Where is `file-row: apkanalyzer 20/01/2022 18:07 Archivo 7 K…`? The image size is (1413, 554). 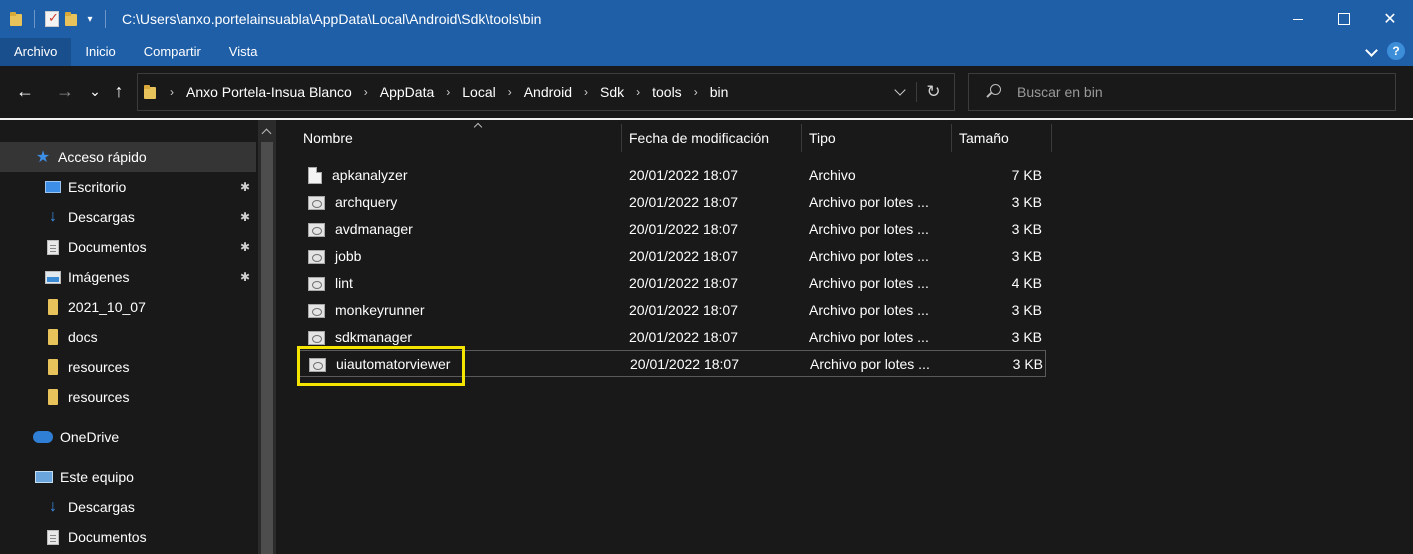
file-row: apkanalyzer 20/01/2022 18:07 Archivo 7 K… is located at coordinates (672, 175).